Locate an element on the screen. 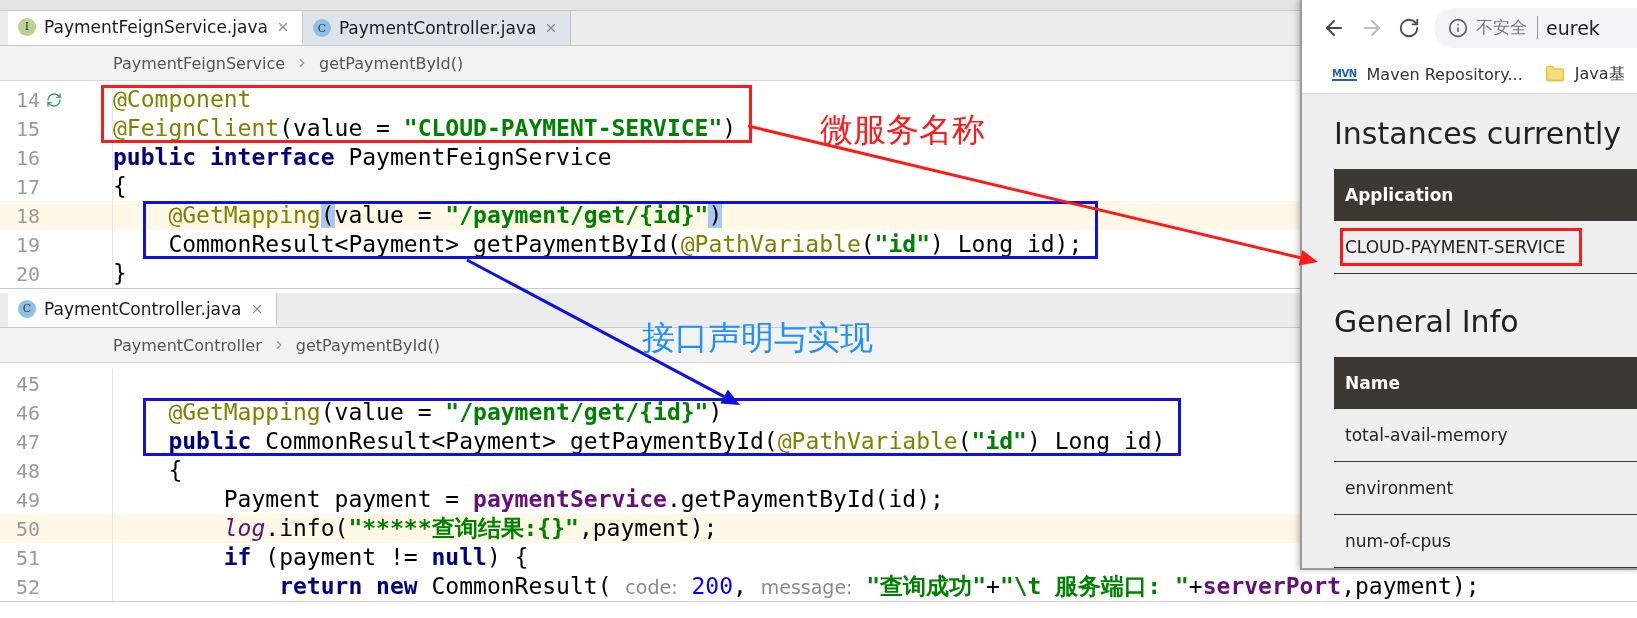  reload-button is located at coordinates (1409, 27).